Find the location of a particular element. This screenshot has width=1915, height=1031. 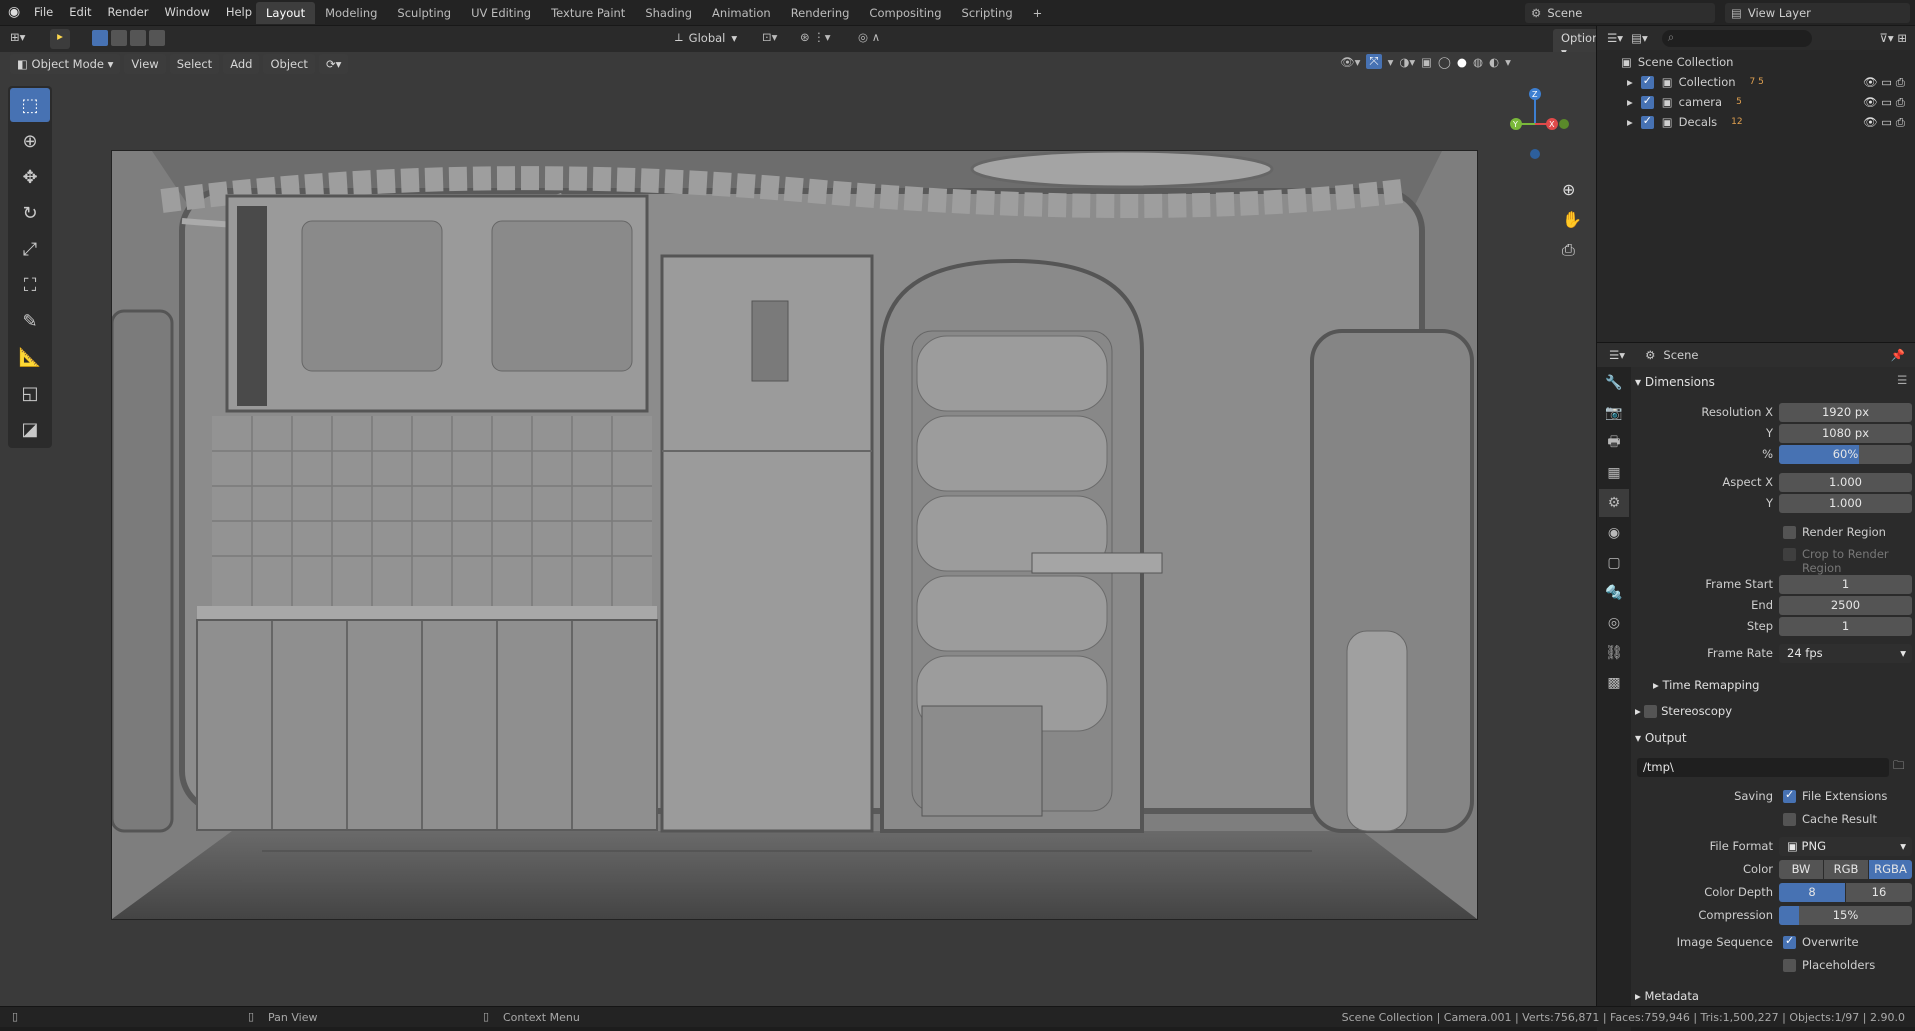

stereoscopy-panel-header: ▸ Stereoscopy is located at coordinates (1683, 711).